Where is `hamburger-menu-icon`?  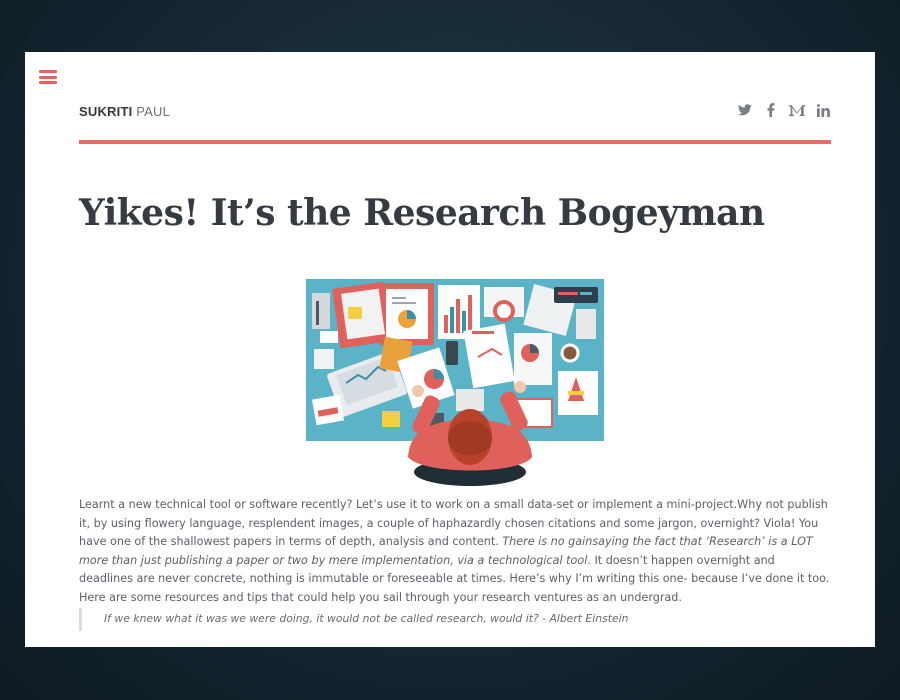
hamburger-menu-icon is located at coordinates (48, 77).